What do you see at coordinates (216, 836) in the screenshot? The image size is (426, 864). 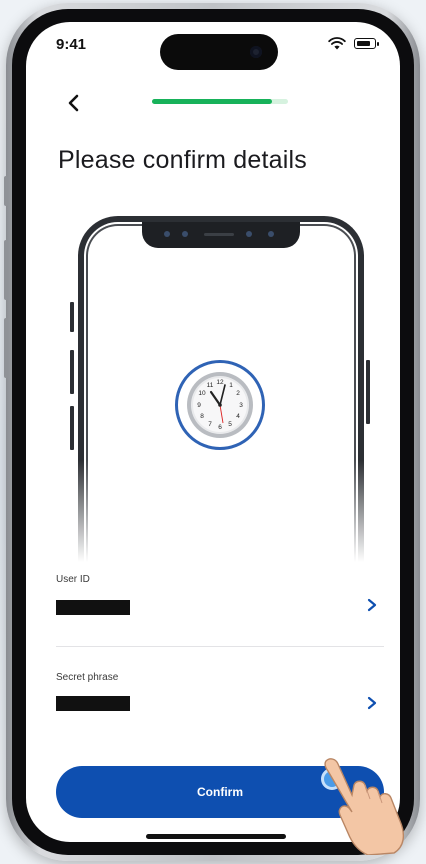 I see `home-indicator` at bounding box center [216, 836].